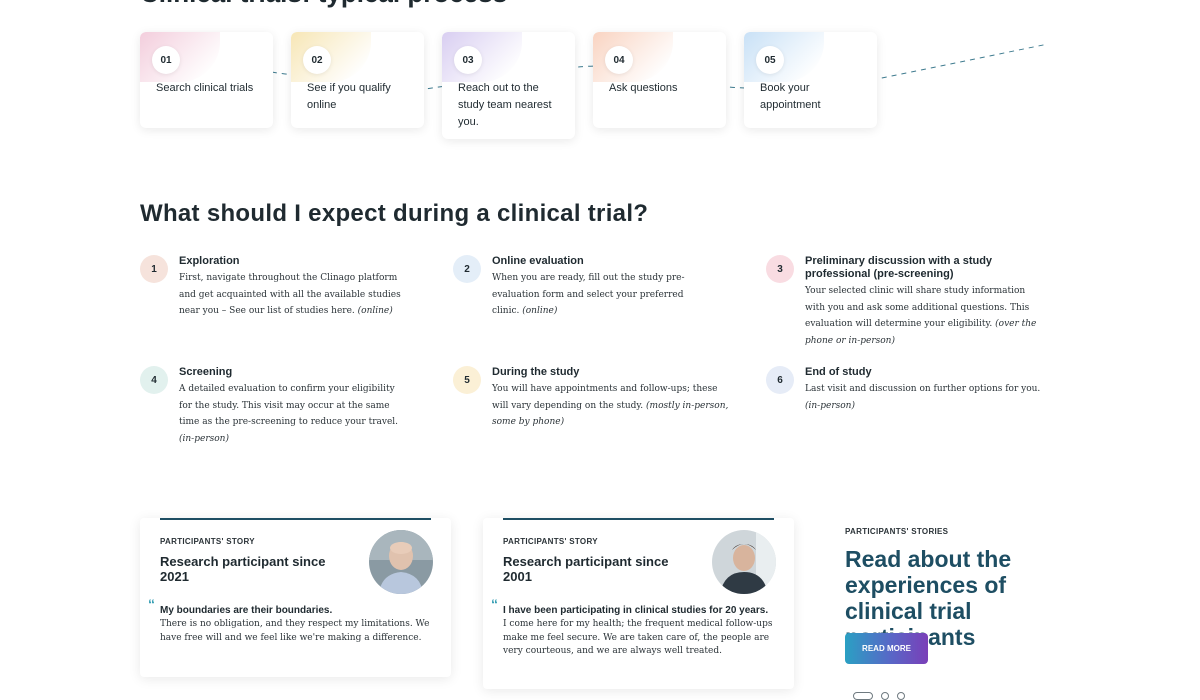  Describe the element at coordinates (243, 569) in the screenshot. I see `story-heading: Research participant since 2021` at that location.